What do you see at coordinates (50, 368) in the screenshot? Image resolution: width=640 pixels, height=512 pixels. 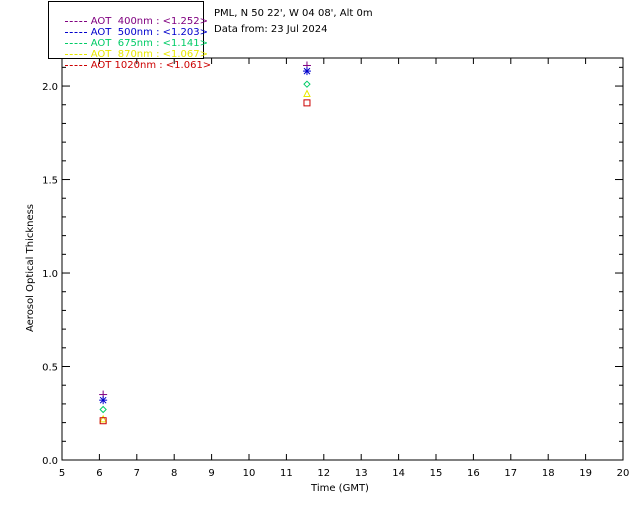 I see `y-tick-label: 0.5` at bounding box center [50, 368].